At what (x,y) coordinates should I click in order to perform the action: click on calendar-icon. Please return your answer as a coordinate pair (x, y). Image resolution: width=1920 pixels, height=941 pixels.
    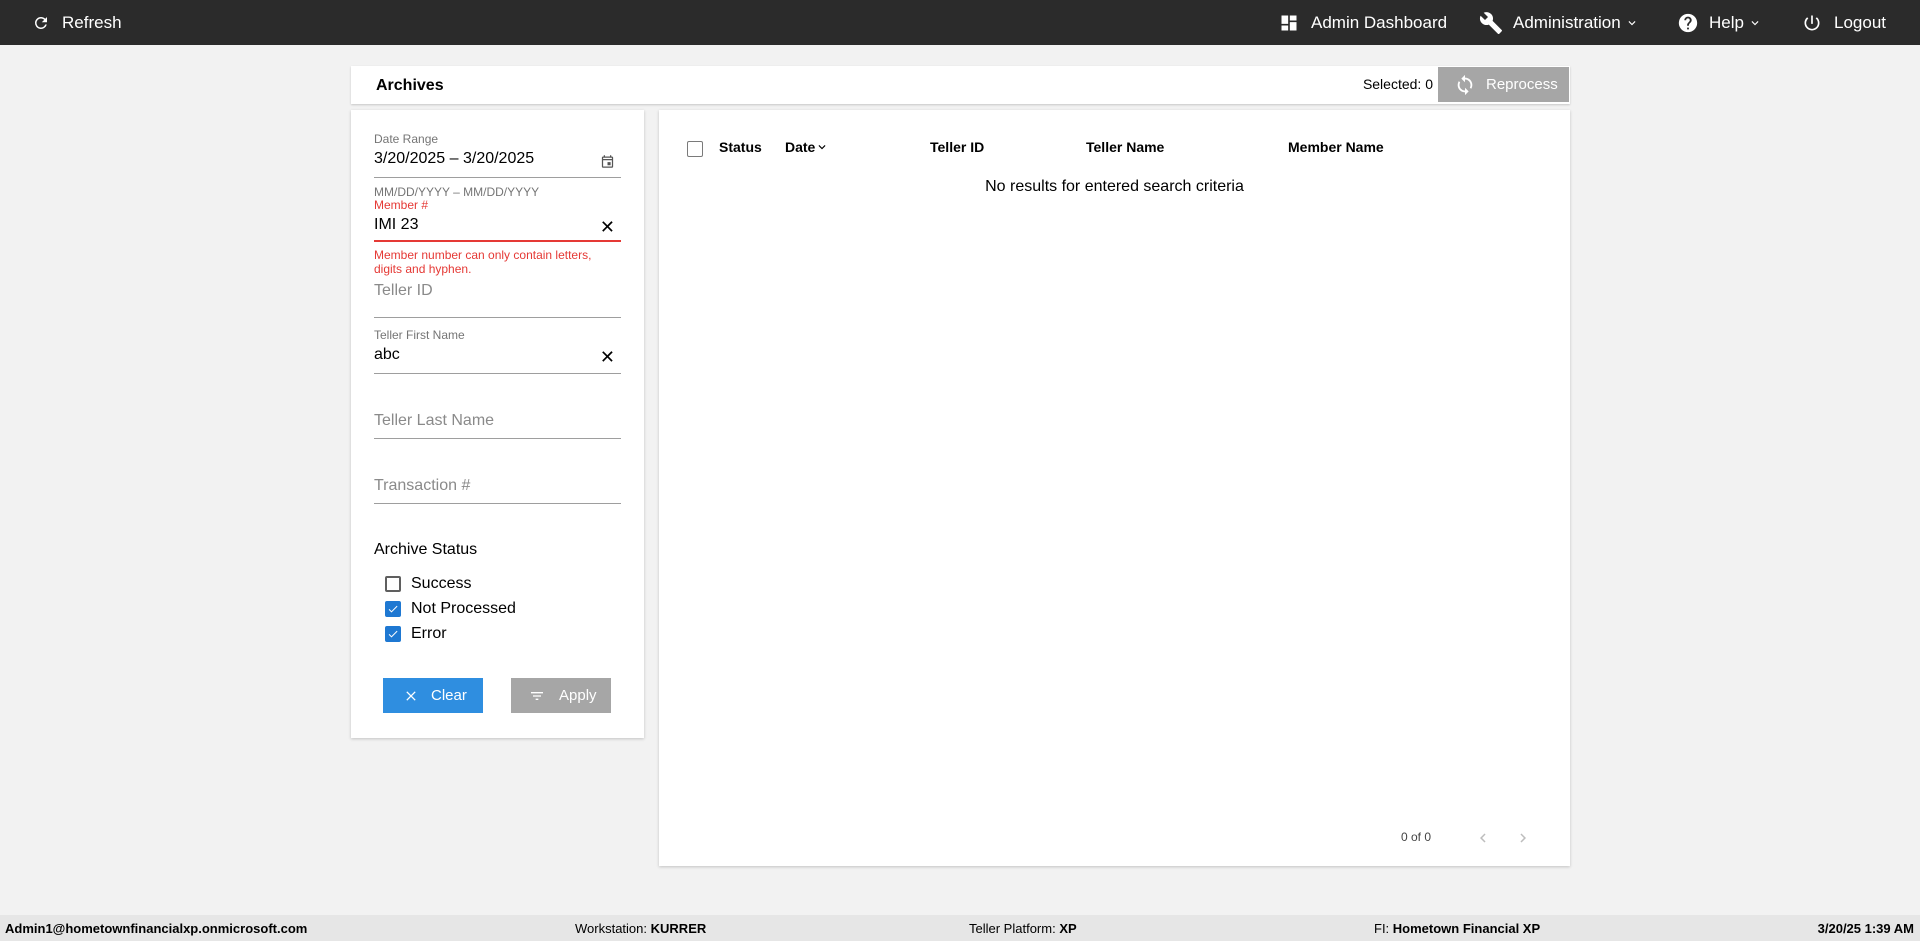
    Looking at the image, I should click on (607, 161).